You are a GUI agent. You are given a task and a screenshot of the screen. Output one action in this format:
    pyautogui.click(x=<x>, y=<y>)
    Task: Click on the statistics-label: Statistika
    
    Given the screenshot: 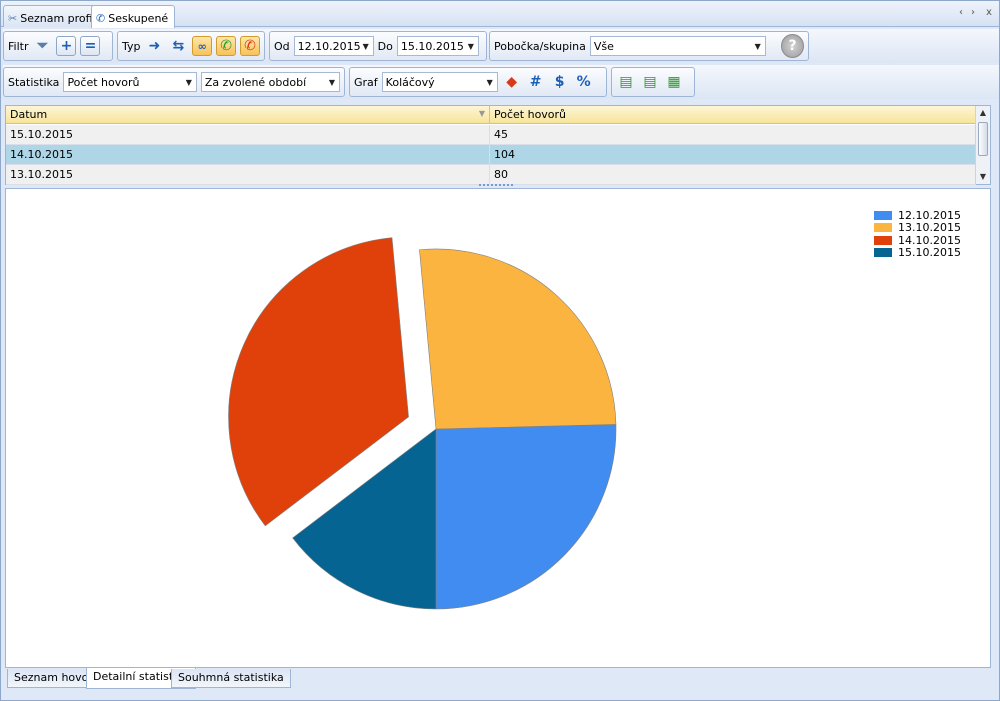 What is the action you would take?
    pyautogui.click(x=34, y=82)
    